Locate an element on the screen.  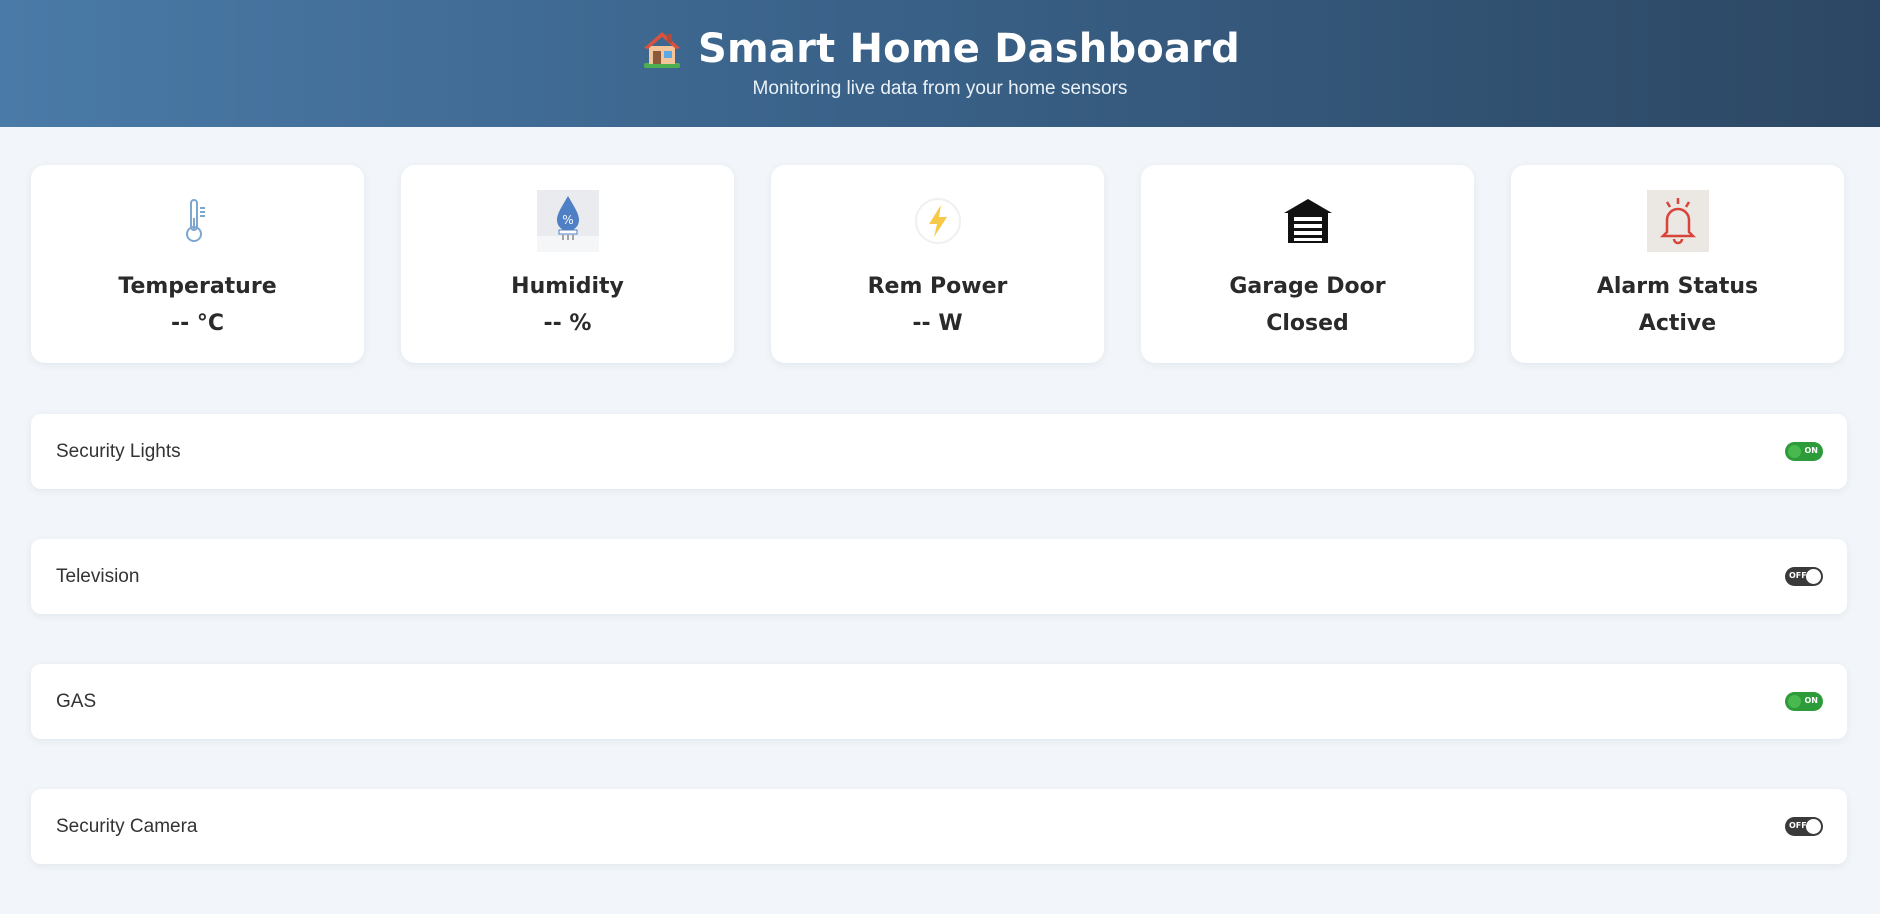
card-garage-door: Garage Door Closed is located at coordinates (1307, 264).